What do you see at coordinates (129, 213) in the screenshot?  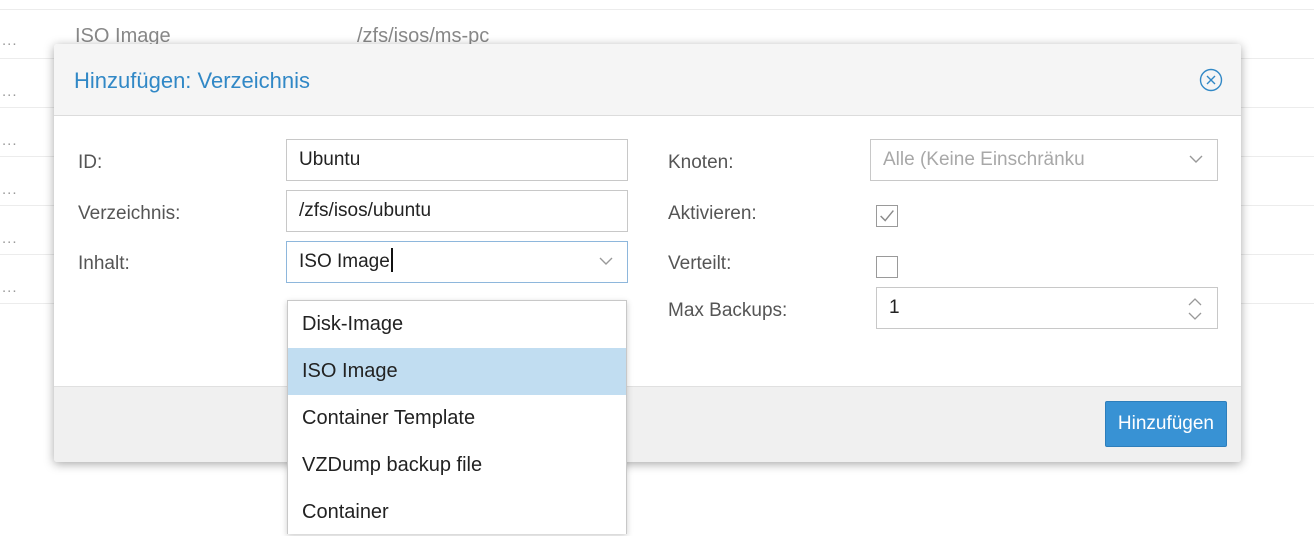 I see `directory-label: Verzeichnis:` at bounding box center [129, 213].